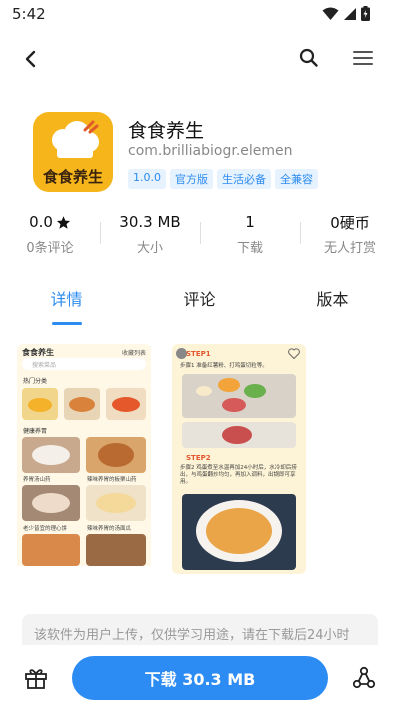 Image resolution: width=400 pixels, height=711 pixels. I want to click on app-bar, so click(200, 58).